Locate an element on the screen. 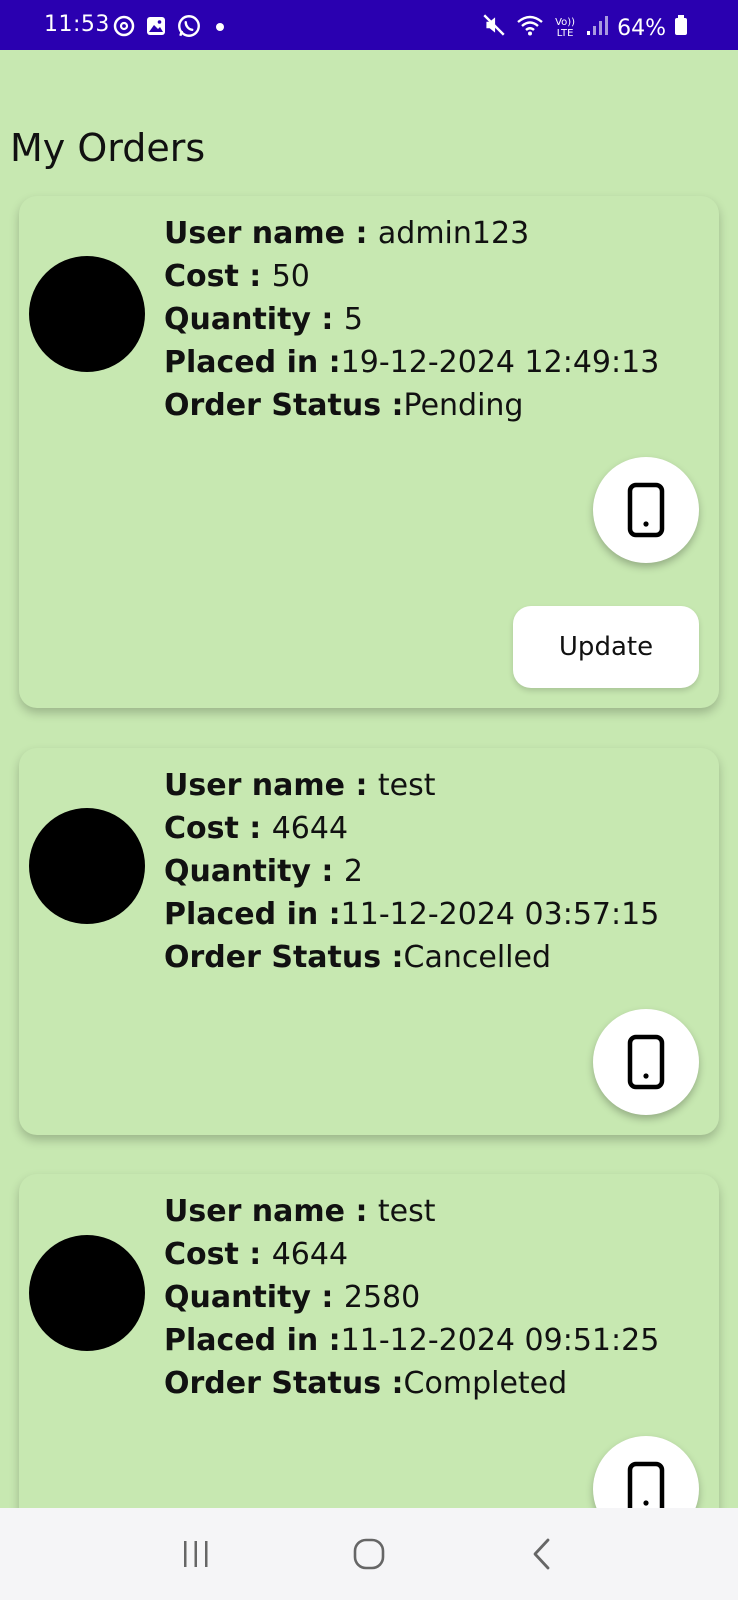  quantity-row: Quantity : 5 is located at coordinates (411, 319).